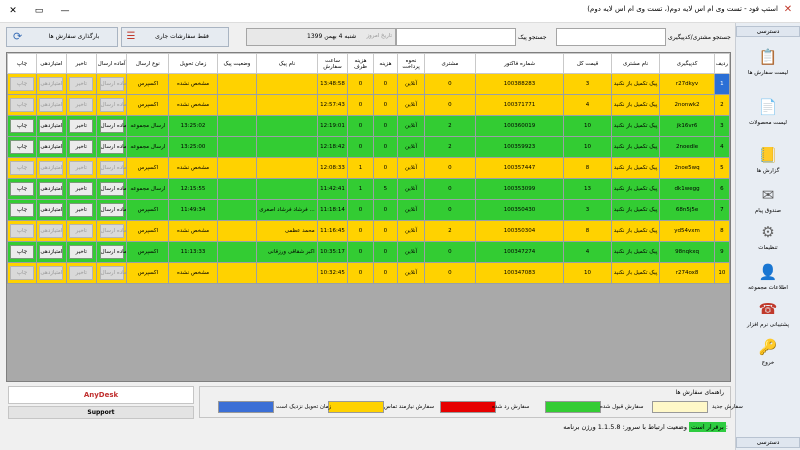  I want to click on legend-swatch, so click(246, 407).